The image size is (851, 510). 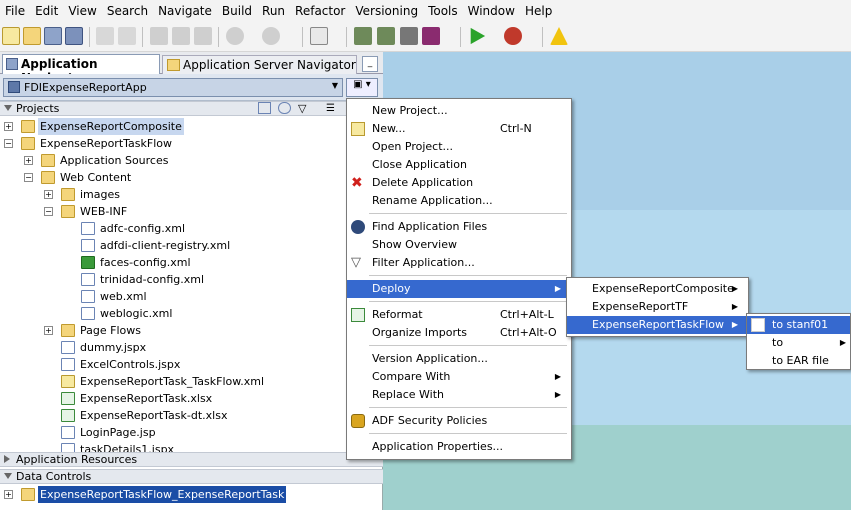 What do you see at coordinates (330, 108) in the screenshot?
I see `sort-icon: ☰` at bounding box center [330, 108].